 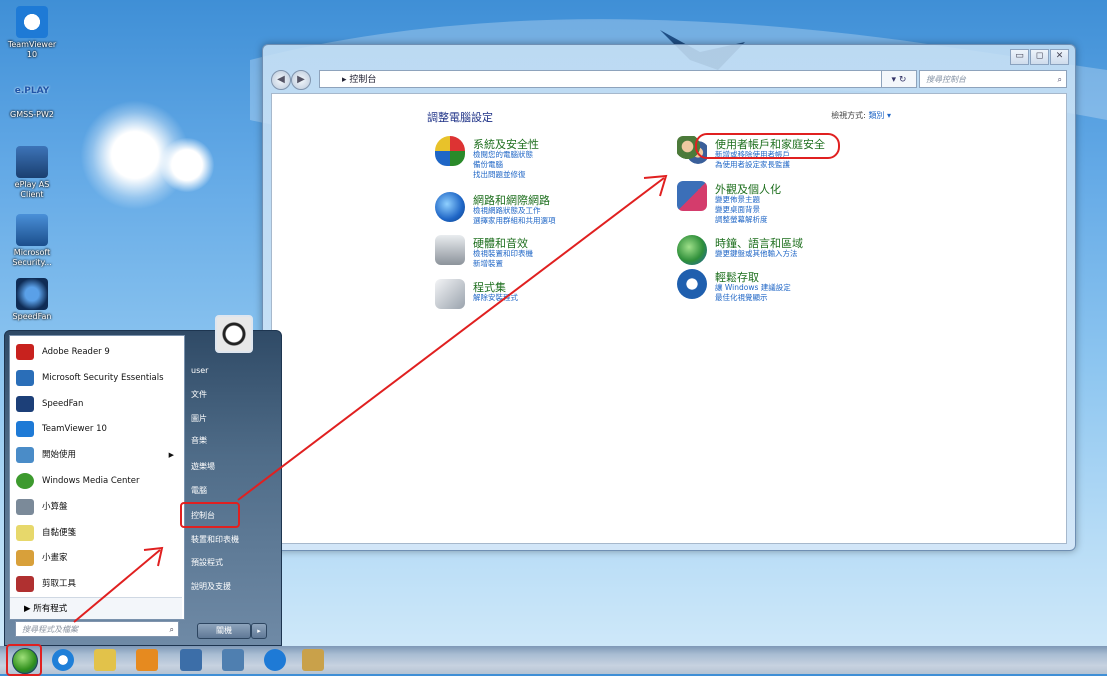 What do you see at coordinates (232, 419) in the screenshot?
I see `start-place-pictures: 圖片` at bounding box center [232, 419].